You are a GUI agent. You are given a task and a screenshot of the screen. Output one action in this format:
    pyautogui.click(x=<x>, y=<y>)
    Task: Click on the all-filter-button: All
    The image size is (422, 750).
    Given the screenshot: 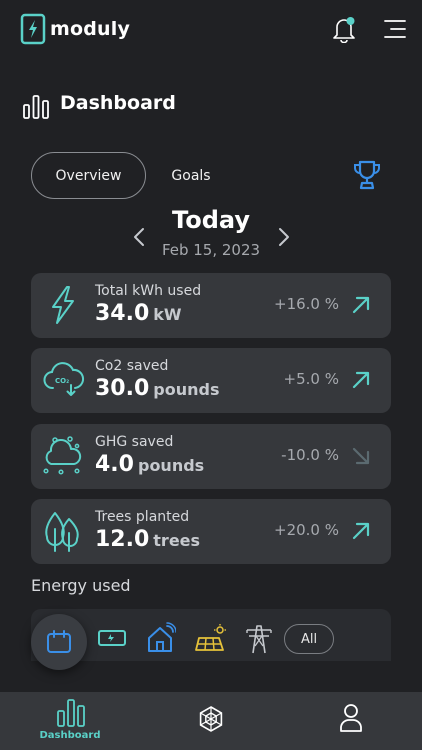 What is the action you would take?
    pyautogui.click(x=309, y=639)
    